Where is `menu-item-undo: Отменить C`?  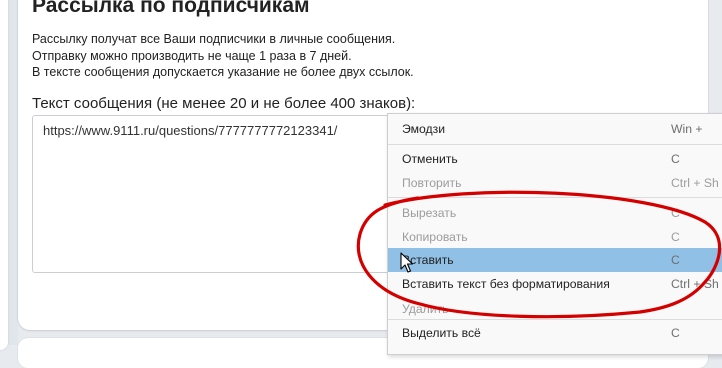
menu-item-undo: Отменить C is located at coordinates (555, 159).